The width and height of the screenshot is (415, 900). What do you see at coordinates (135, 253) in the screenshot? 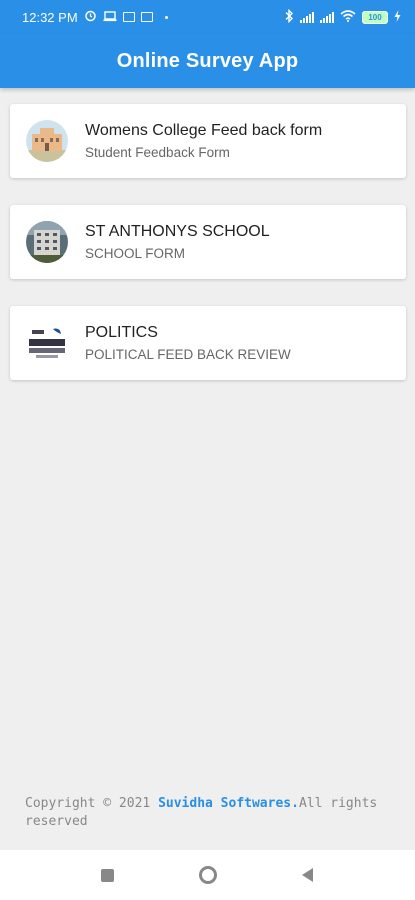
I see `survey-subtitle: SCHOOL FORM` at bounding box center [135, 253].